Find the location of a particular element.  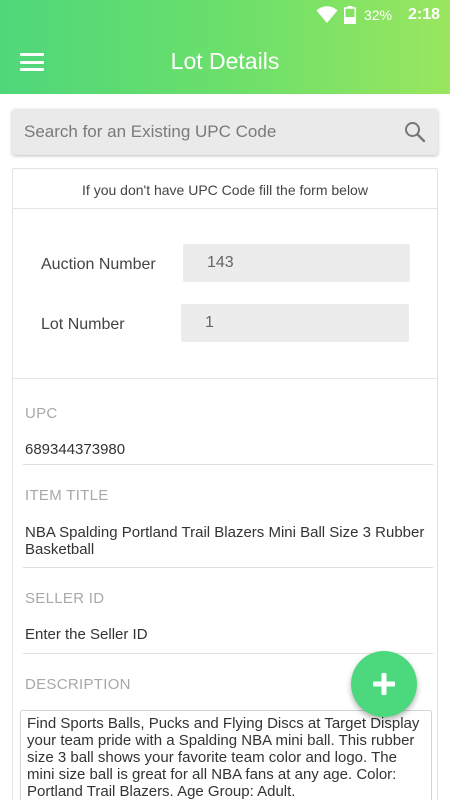

upc-field: 689344373980 is located at coordinates (225, 449).